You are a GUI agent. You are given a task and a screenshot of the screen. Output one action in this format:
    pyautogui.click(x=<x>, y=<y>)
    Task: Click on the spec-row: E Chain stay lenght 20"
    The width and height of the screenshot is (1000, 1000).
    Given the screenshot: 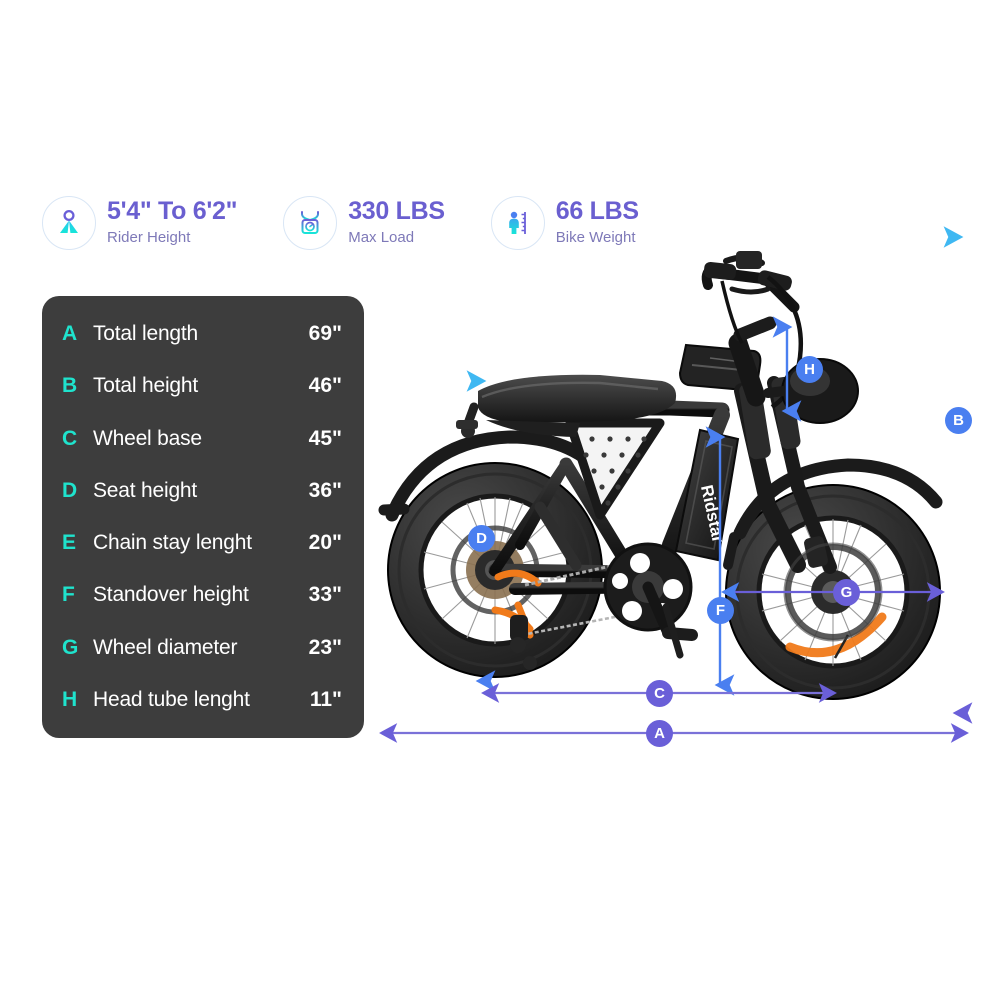 What is the action you would take?
    pyautogui.click(x=202, y=543)
    